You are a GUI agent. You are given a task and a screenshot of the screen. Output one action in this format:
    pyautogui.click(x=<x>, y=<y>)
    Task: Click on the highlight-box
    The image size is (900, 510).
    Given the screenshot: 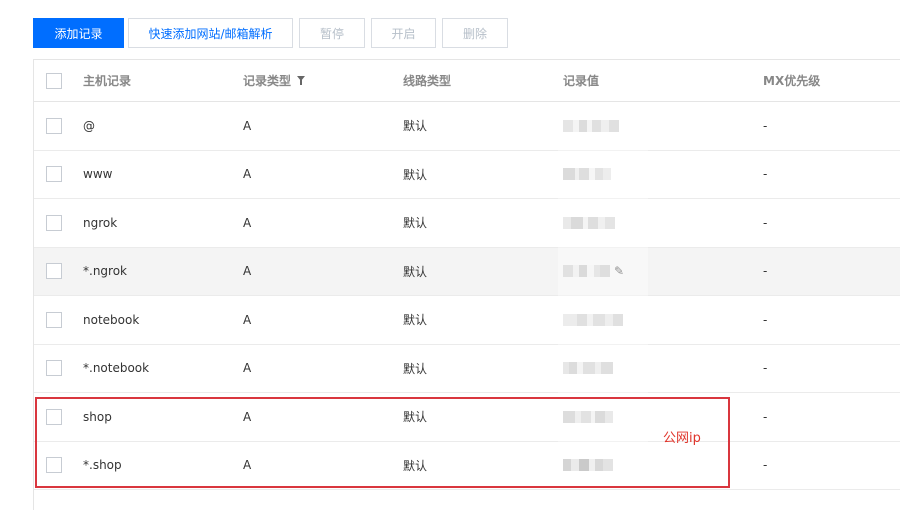 What is the action you would take?
    pyautogui.click(x=382, y=442)
    